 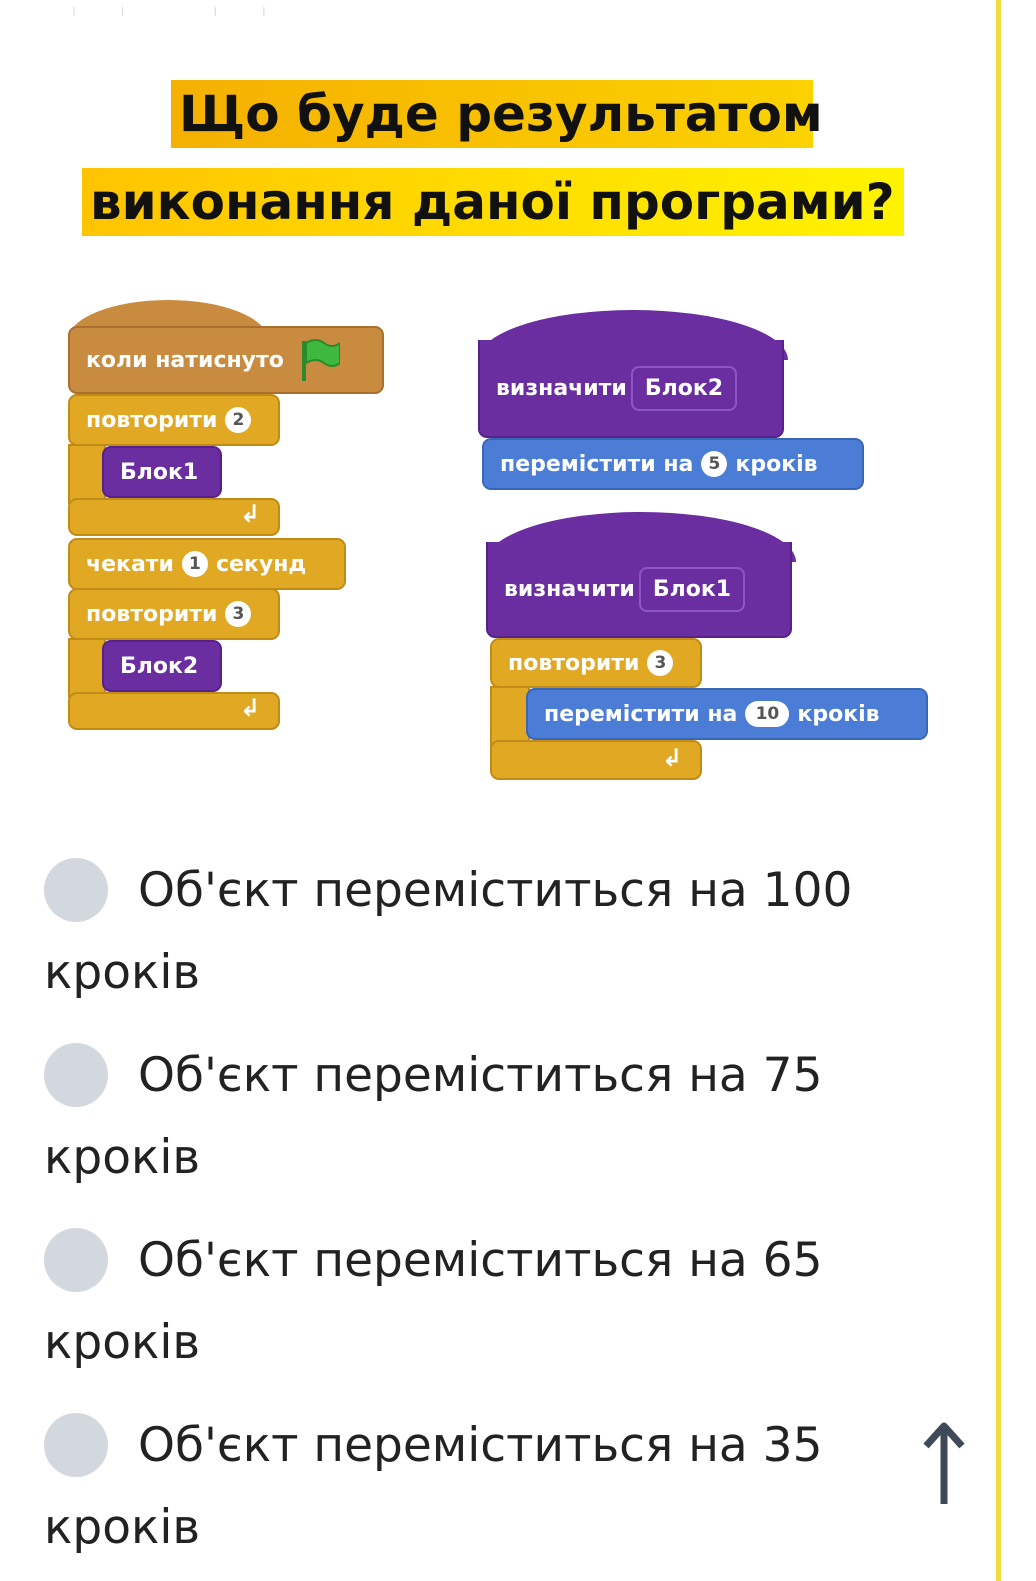 I want to click on answer-option-4: Об'єкт переміститься на 35 кроків, so click(x=494, y=1487).